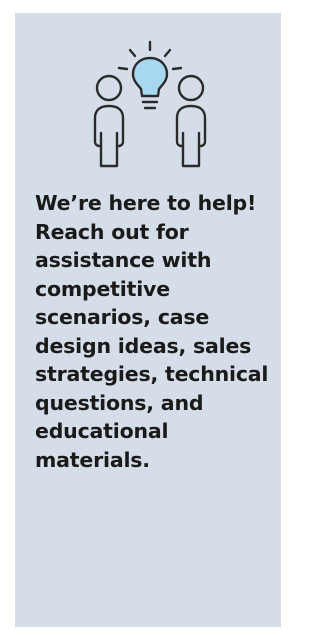 Image resolution: width=320 pixels, height=635 pixels. Describe the element at coordinates (150, 77) in the screenshot. I see `lightbulb-icon` at that location.